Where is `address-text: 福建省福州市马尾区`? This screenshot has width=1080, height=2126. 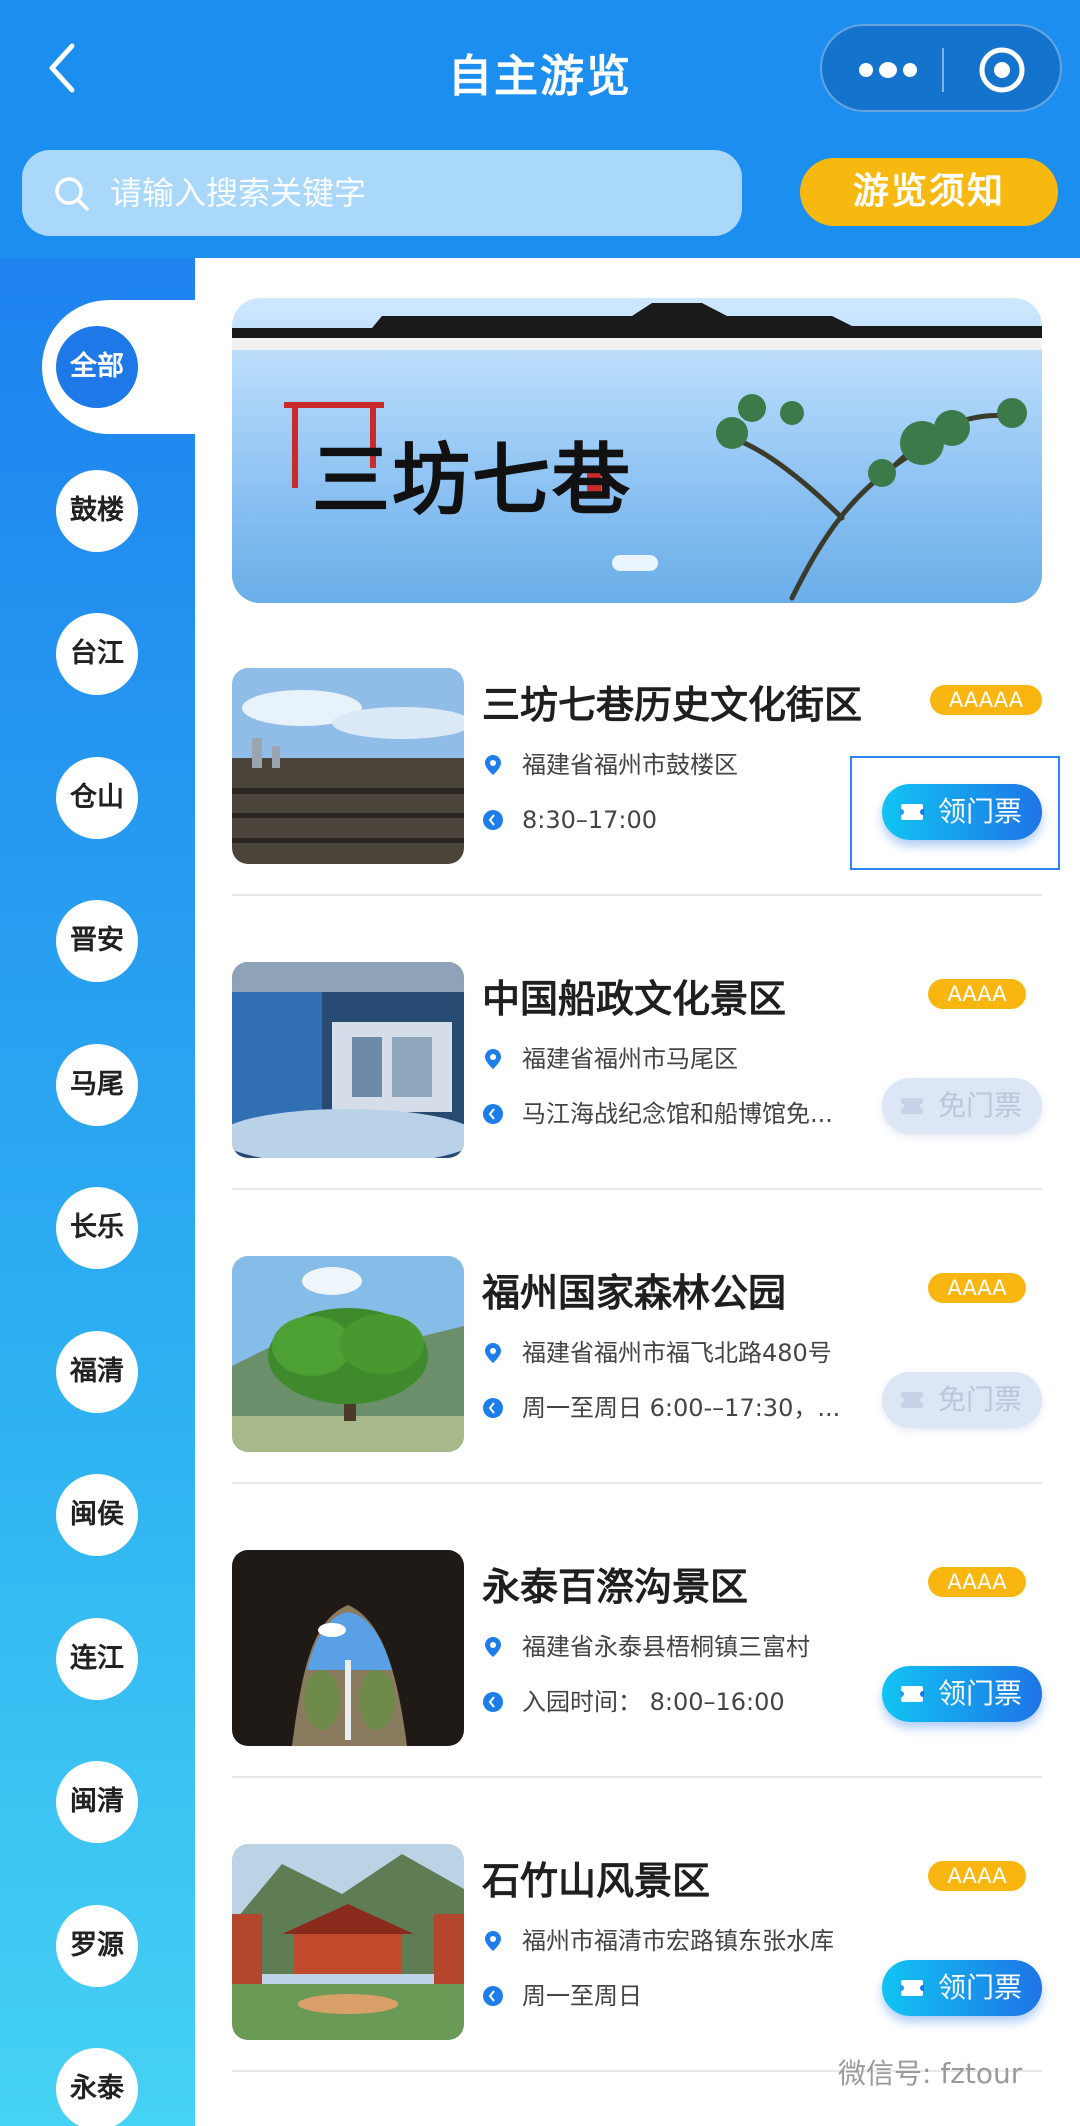 address-text: 福建省福州市马尾区 is located at coordinates (630, 1059).